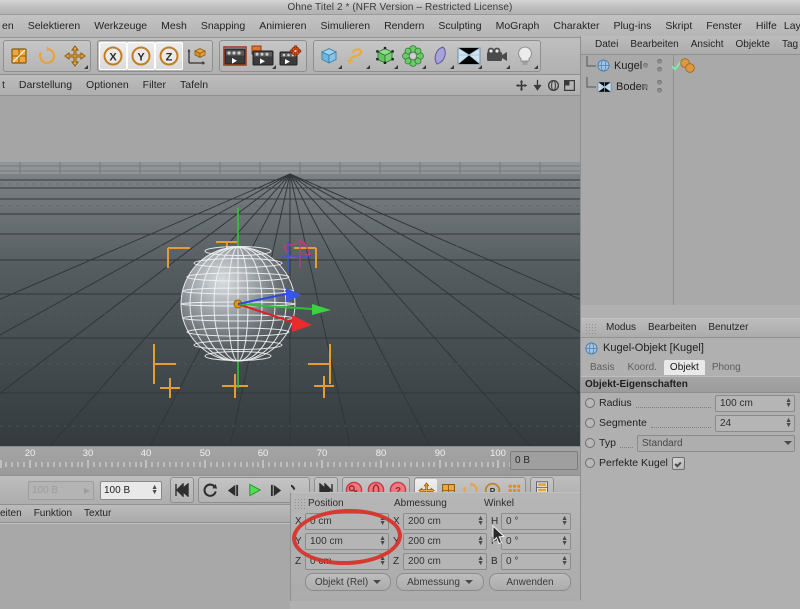  Describe the element at coordinates (174, 26) in the screenshot. I see `menu-item-mesh: Mesh` at that location.